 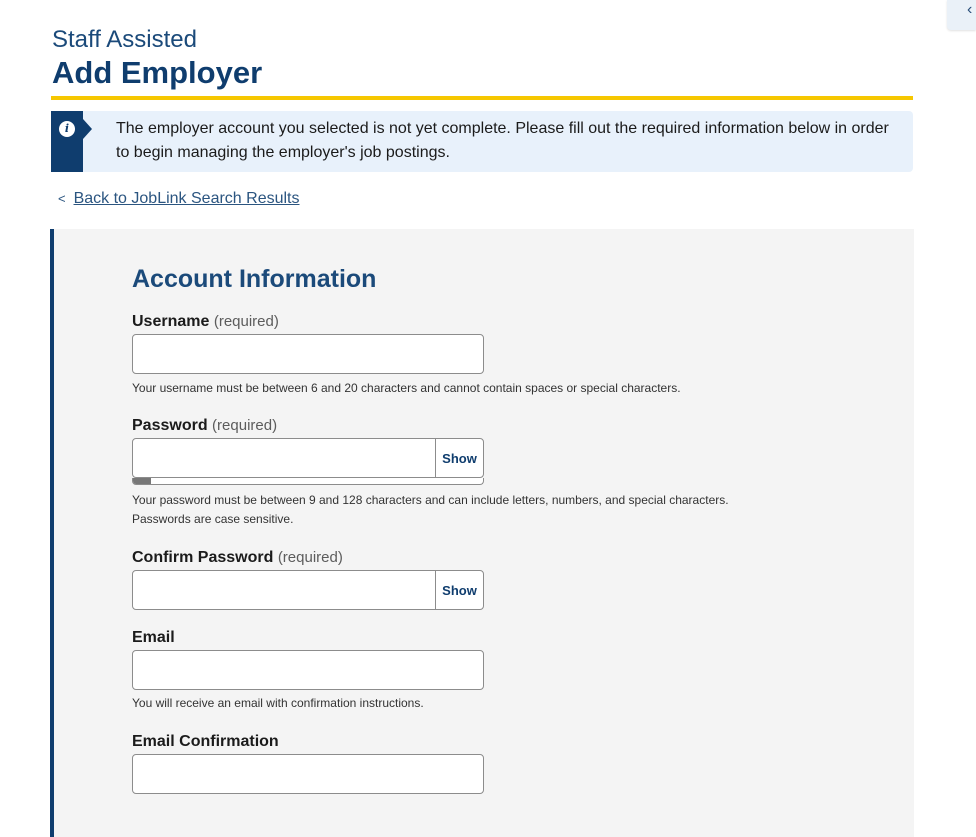 I want to click on password-strength-meter, so click(x=308, y=481).